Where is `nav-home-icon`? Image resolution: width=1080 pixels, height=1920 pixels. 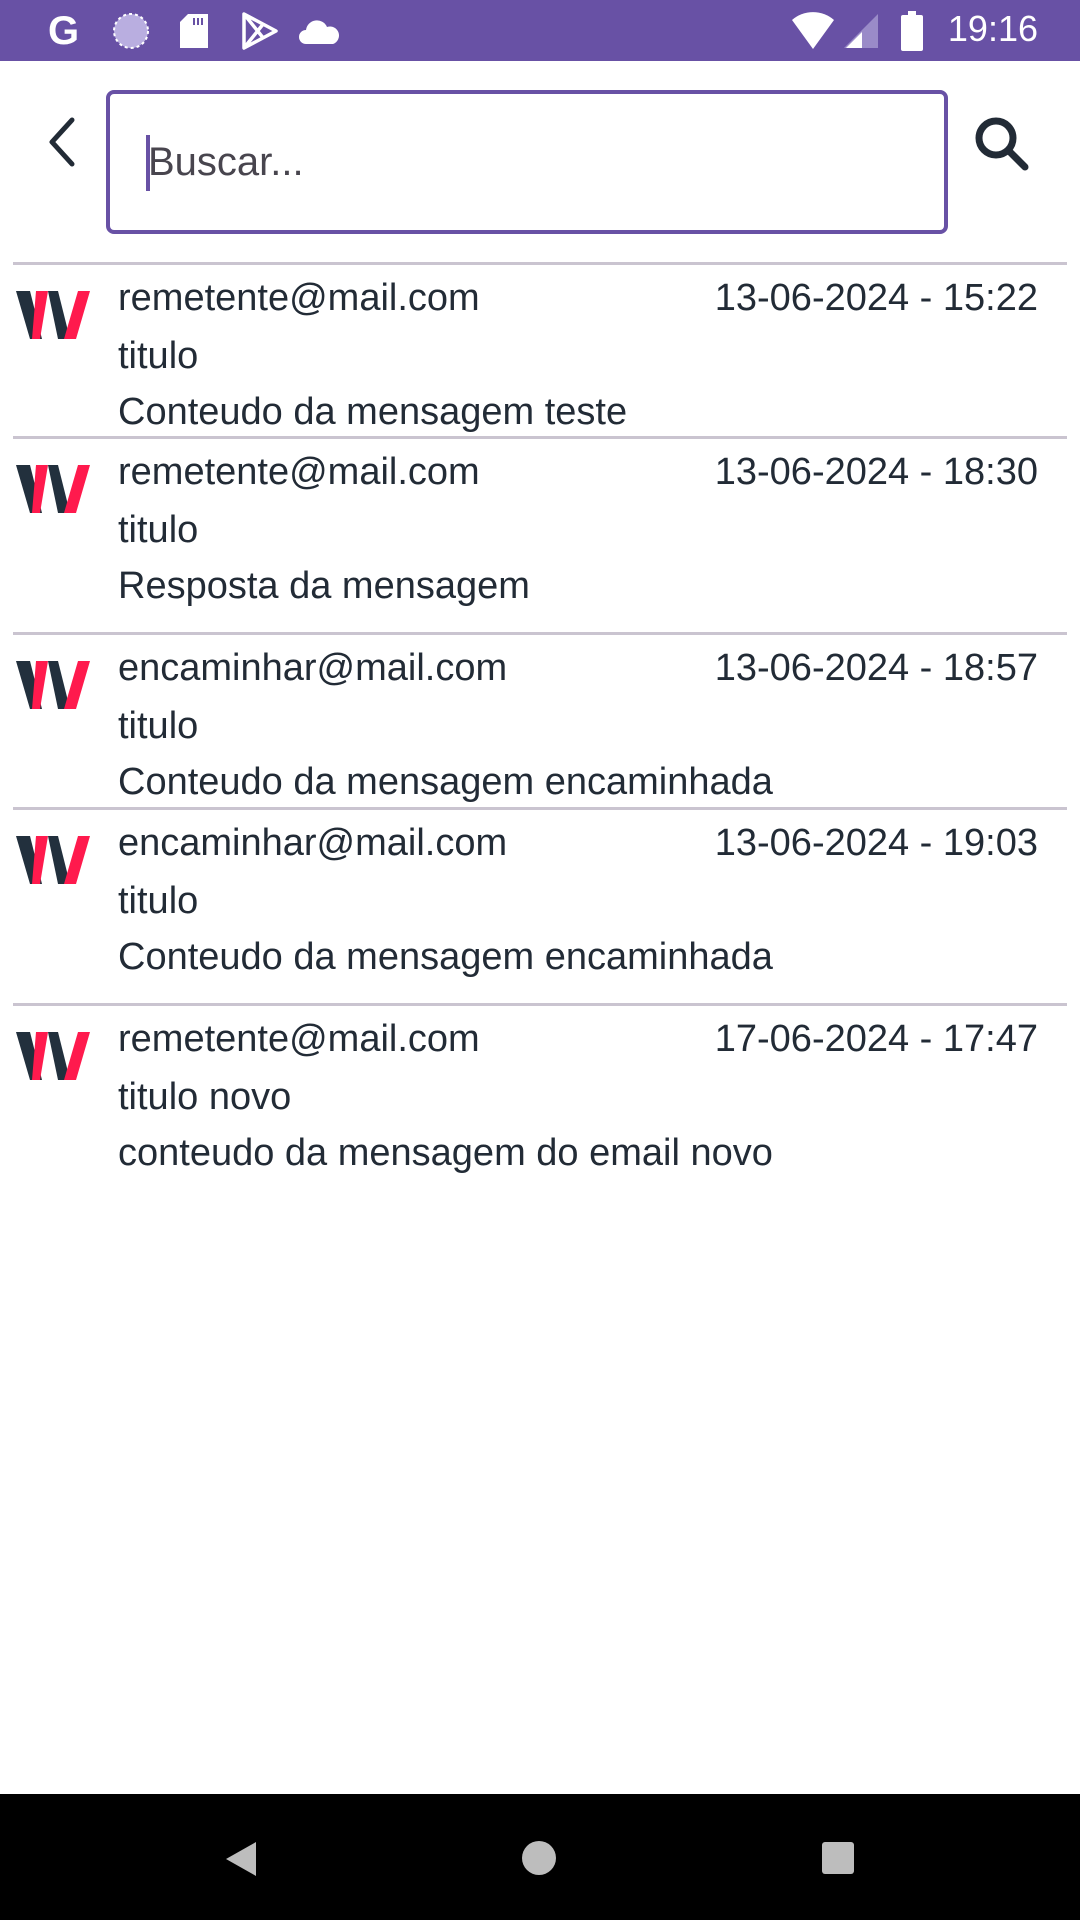
nav-home-icon is located at coordinates (539, 1858).